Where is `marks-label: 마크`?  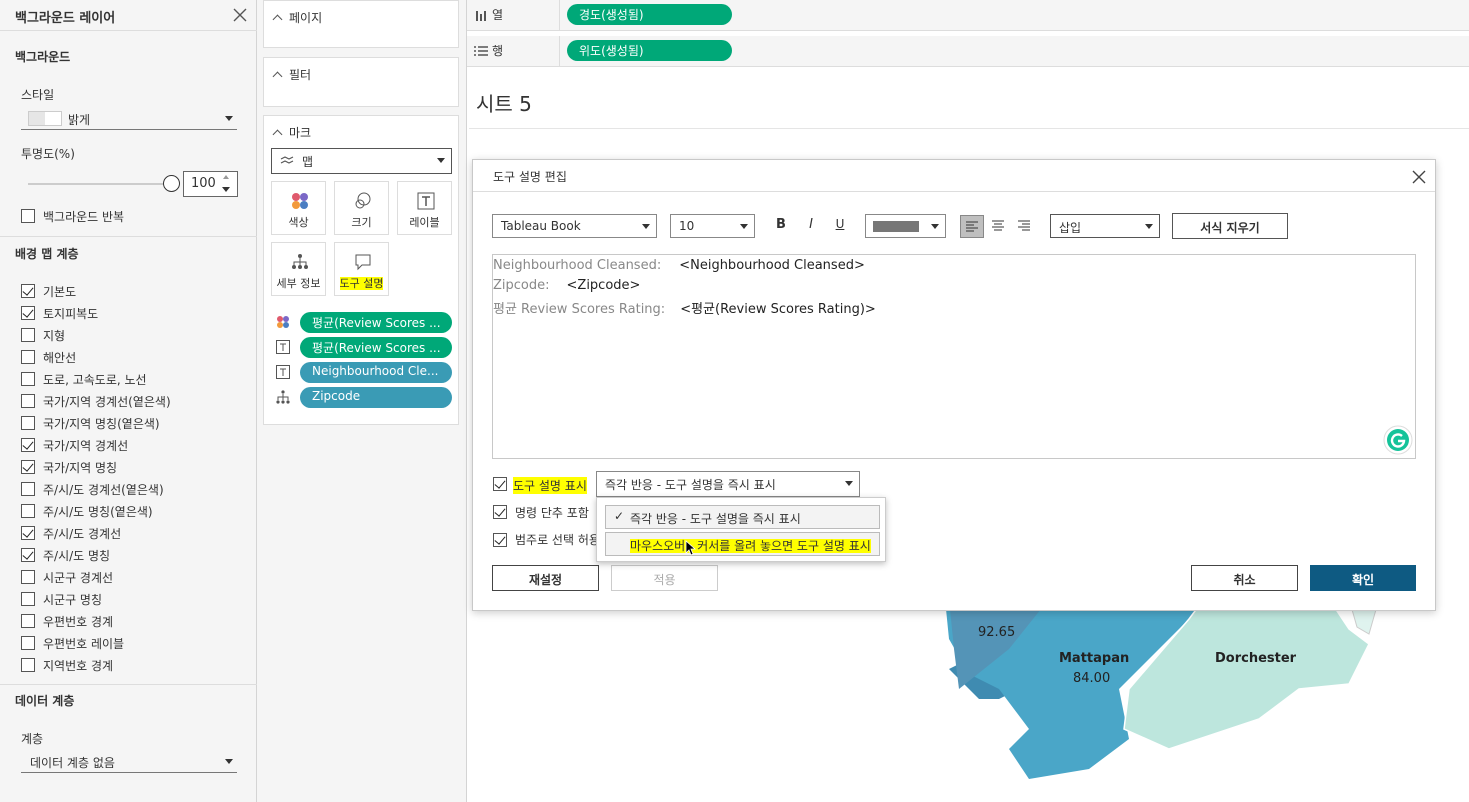 marks-label: 마크 is located at coordinates (300, 133).